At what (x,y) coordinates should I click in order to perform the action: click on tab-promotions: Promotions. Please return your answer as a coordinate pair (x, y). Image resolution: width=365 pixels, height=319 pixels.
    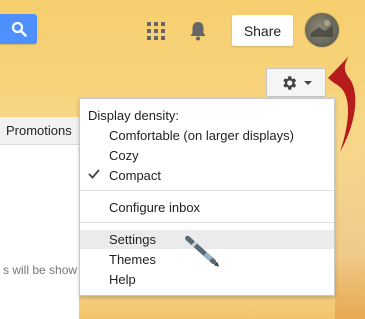
    Looking at the image, I should click on (39, 131).